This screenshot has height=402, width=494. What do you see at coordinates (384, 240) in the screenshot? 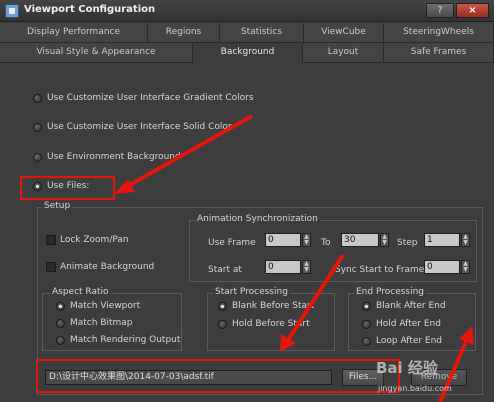
I see `to-arrows-icon: ▲ ▼` at bounding box center [384, 240].